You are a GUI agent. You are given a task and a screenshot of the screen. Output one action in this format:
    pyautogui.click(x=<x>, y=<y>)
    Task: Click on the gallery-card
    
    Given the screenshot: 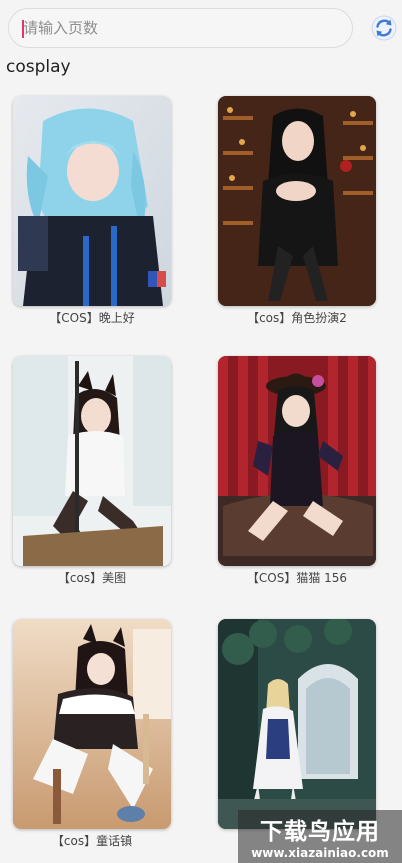 What is the action you would take?
    pyautogui.click(x=297, y=725)
    